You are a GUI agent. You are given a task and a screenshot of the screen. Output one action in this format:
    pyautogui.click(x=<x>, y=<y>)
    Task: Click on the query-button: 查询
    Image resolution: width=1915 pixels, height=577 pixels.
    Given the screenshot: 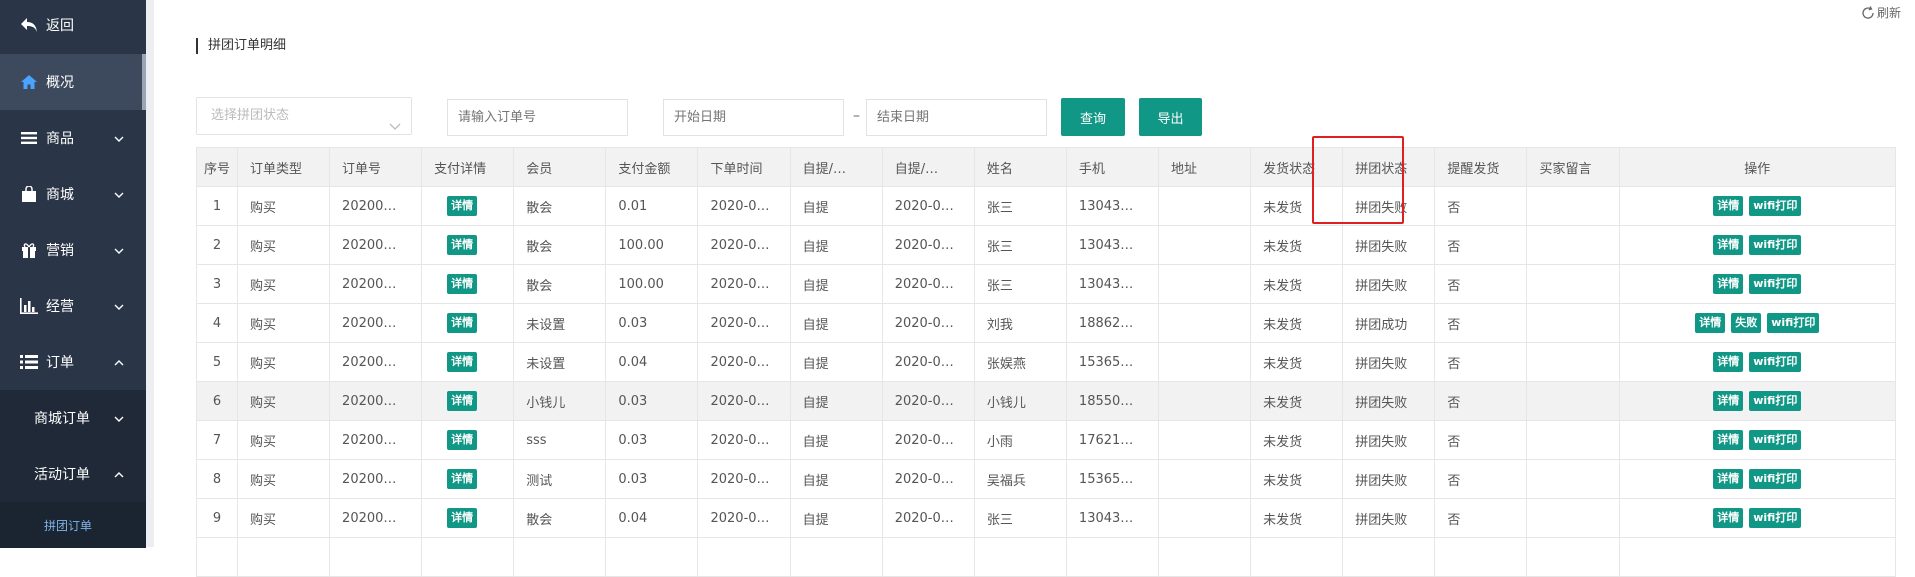 What is the action you would take?
    pyautogui.click(x=1093, y=117)
    